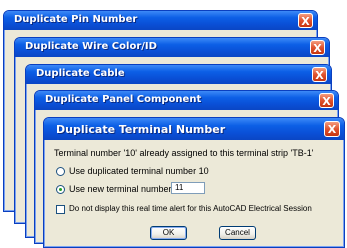 The width and height of the screenshot is (347, 248). Describe the element at coordinates (120, 189) in the screenshot. I see `radio-use-new-label: Use new terminal number` at that location.